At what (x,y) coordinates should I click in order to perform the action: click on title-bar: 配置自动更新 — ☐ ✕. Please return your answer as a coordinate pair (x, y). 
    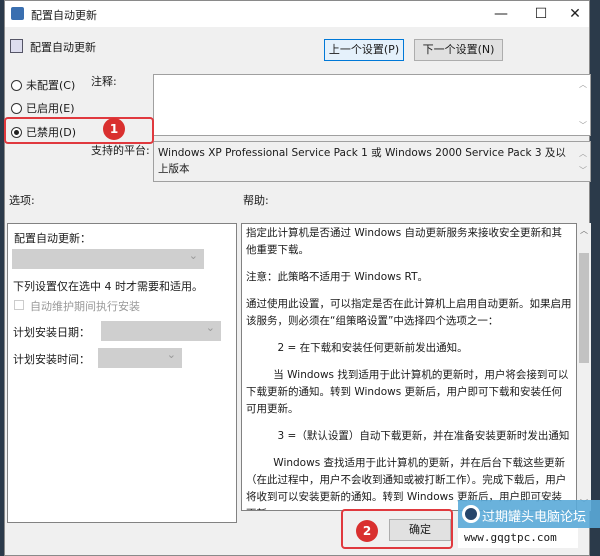
    Looking at the image, I should click on (297, 14).